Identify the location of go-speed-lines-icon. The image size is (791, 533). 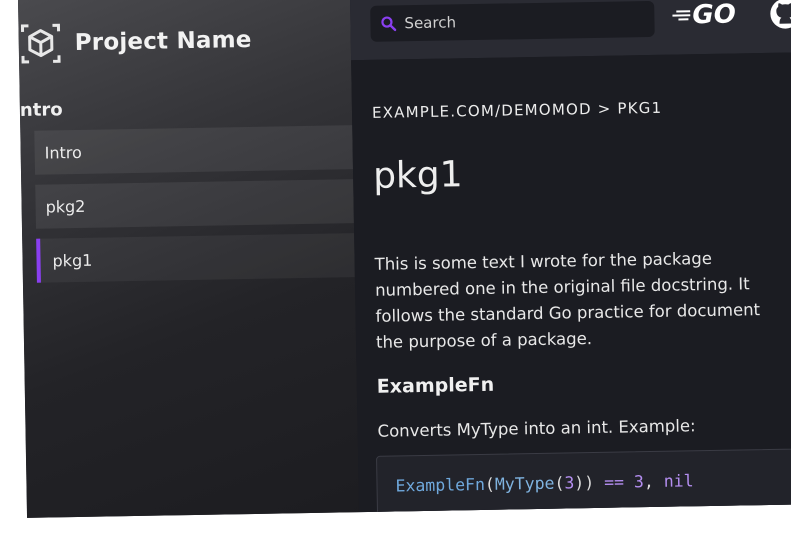
(681, 15).